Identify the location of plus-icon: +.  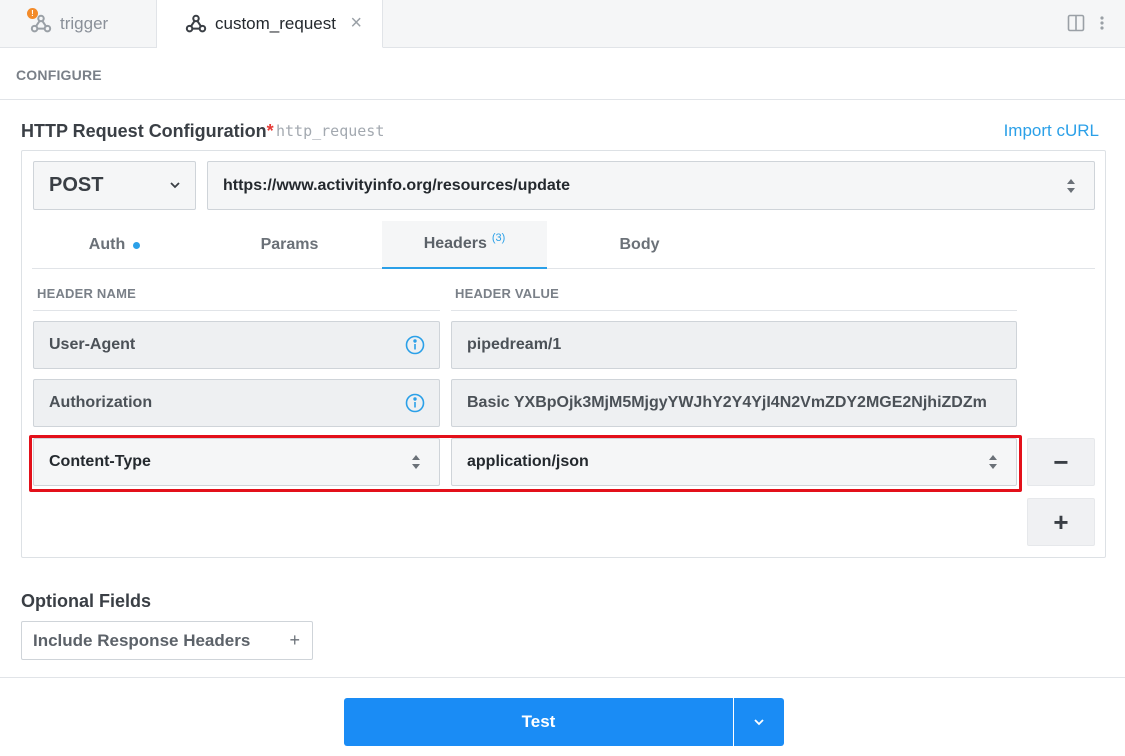
(294, 640).